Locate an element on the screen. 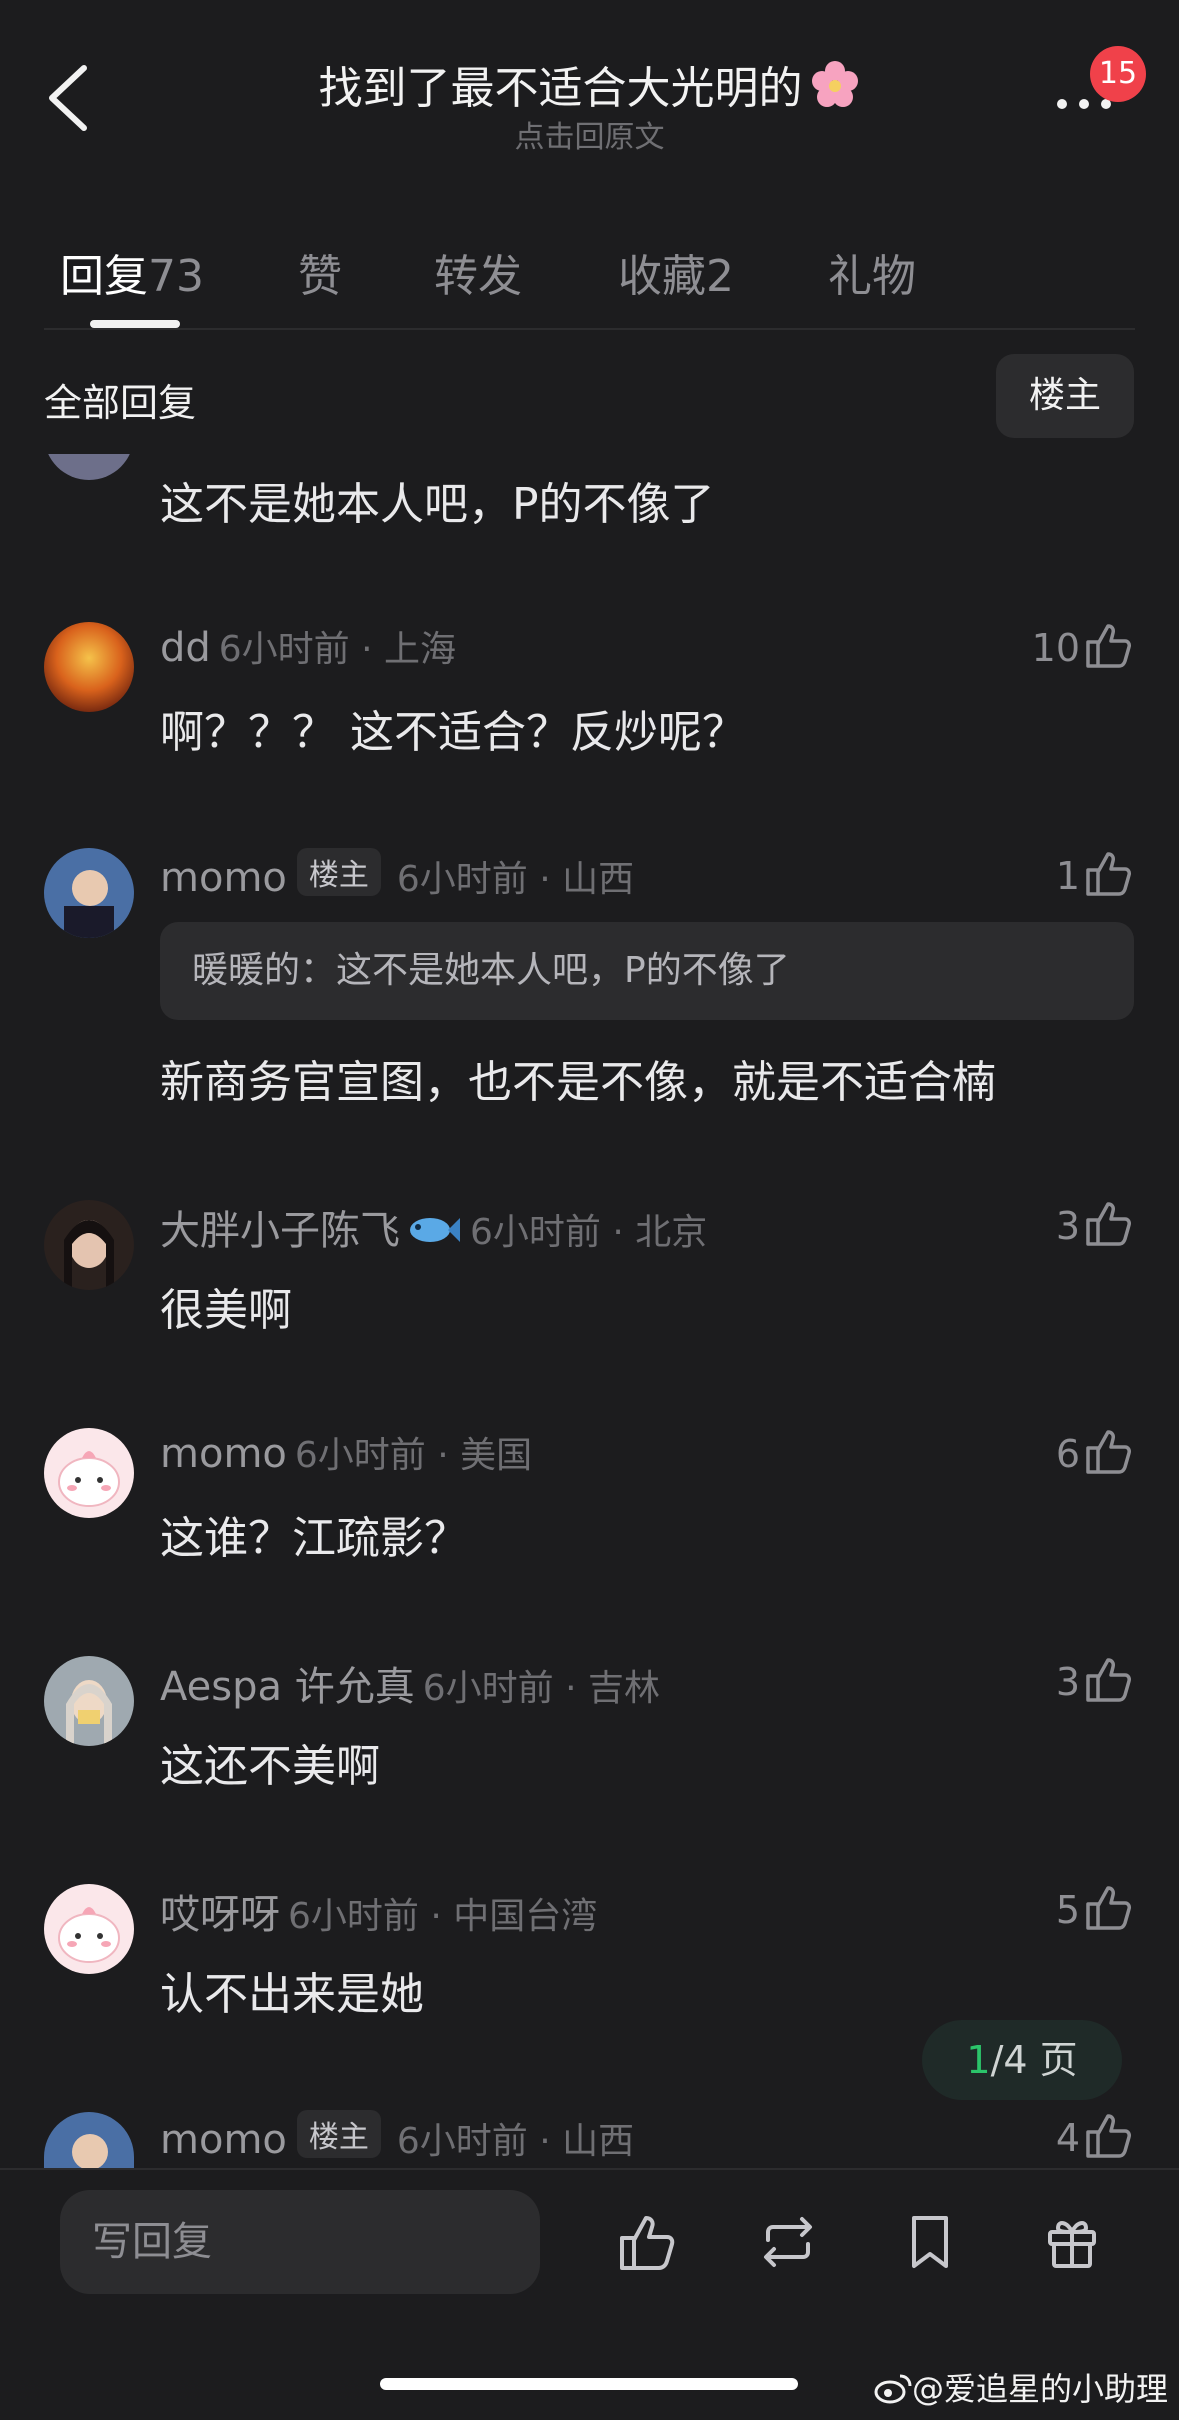 Image resolution: width=1179 pixels, height=2420 pixels. like-count: 1 is located at coordinates (1067, 876).